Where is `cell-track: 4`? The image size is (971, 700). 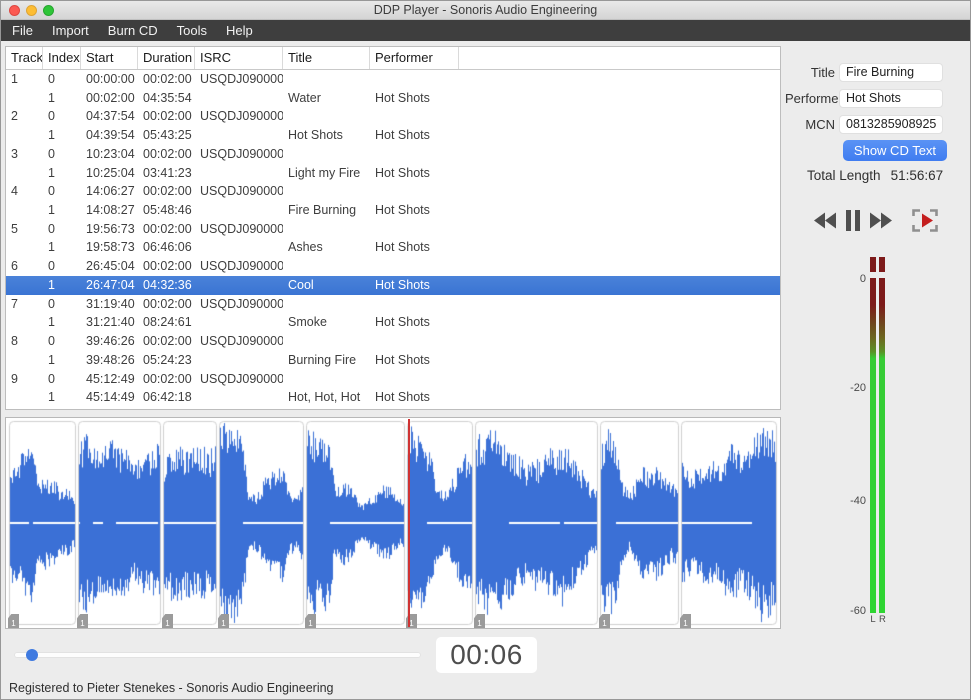 cell-track: 4 is located at coordinates (14, 191).